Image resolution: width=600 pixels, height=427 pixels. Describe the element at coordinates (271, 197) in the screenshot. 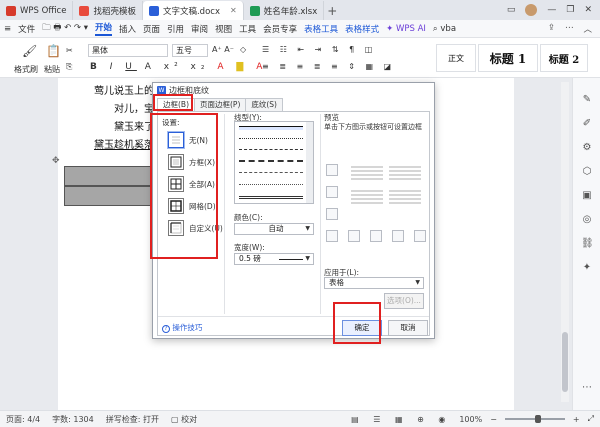

I see `line-style-double` at that location.